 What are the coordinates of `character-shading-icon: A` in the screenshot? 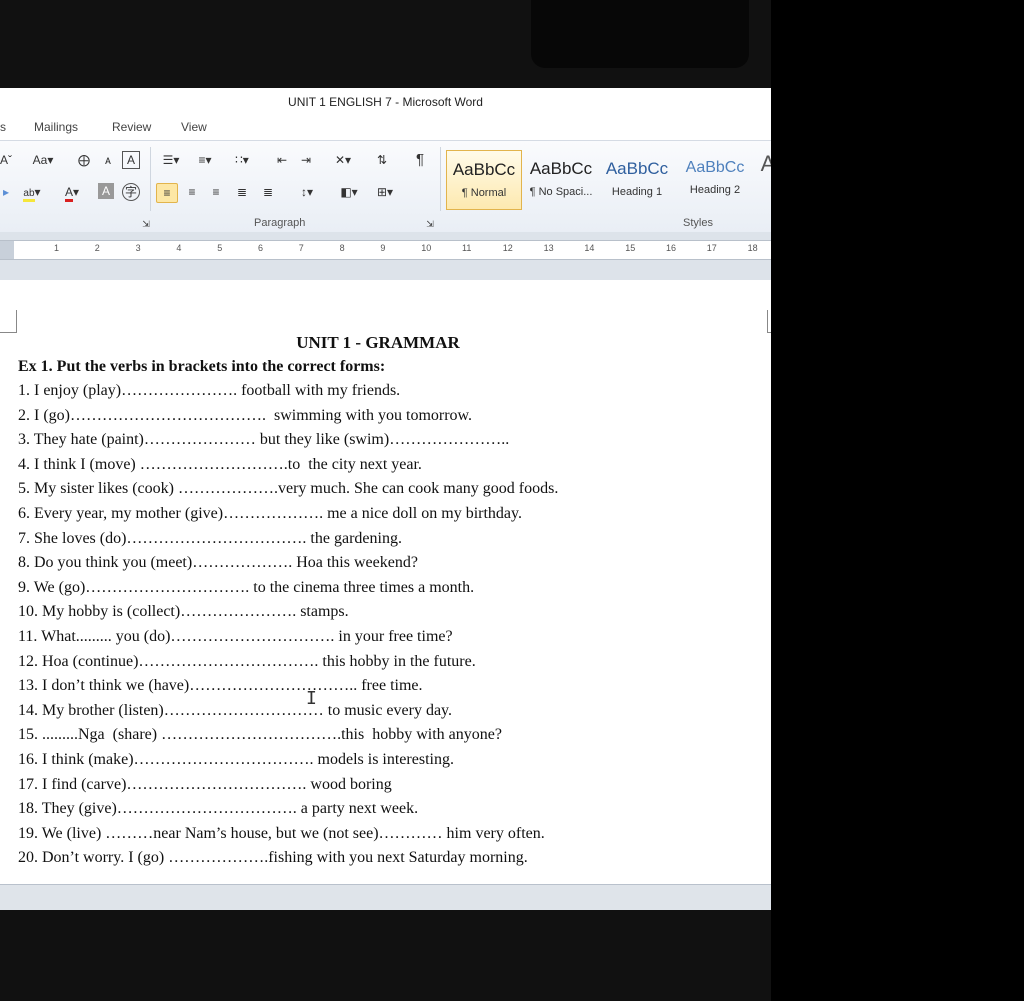 It's located at (106, 191).